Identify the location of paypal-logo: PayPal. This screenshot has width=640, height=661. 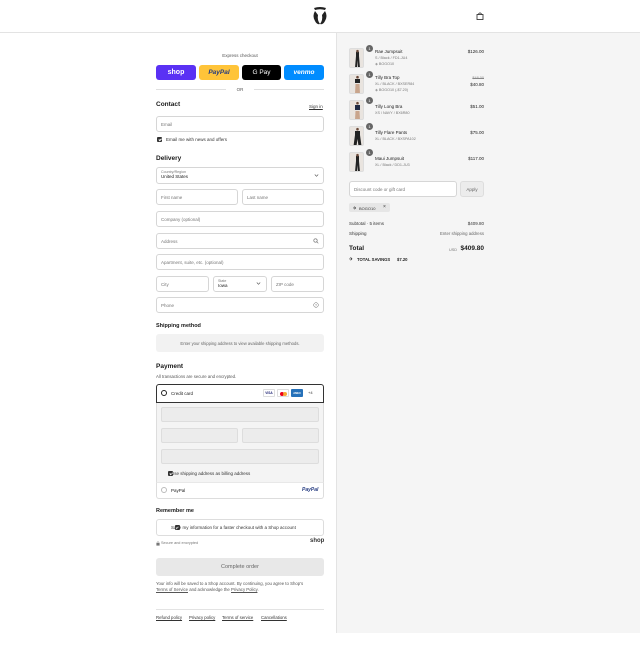
(310, 490).